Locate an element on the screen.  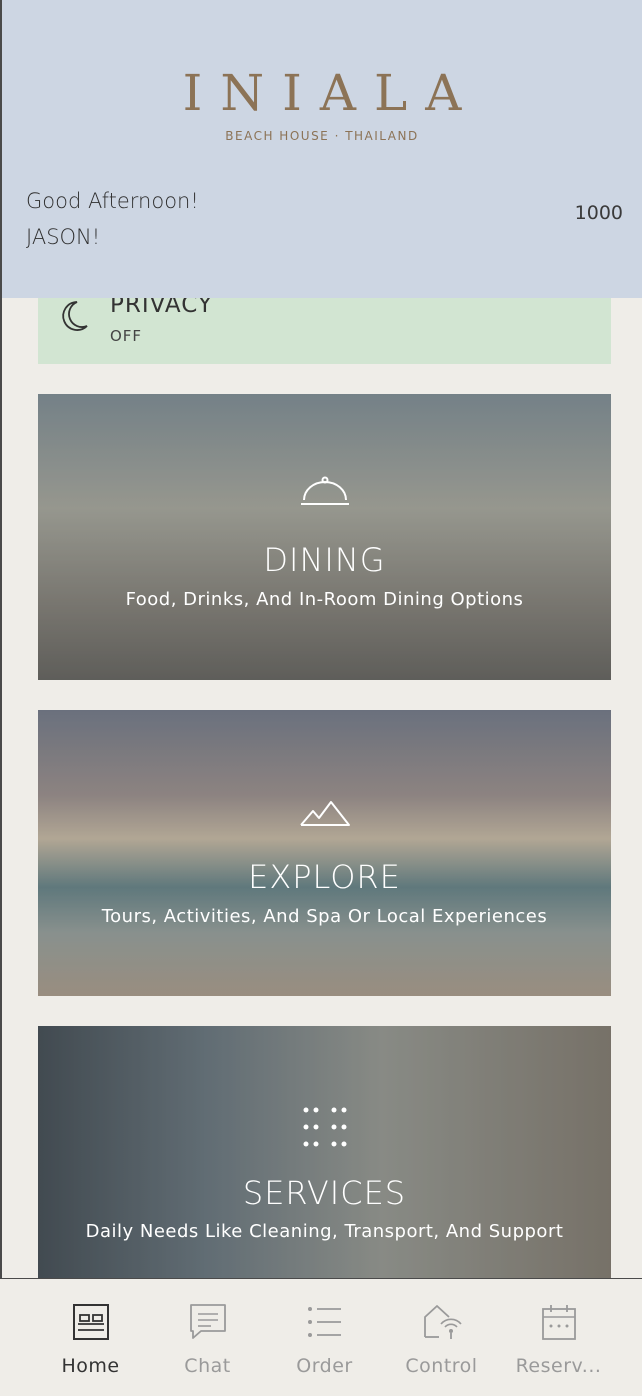
card-description: Food, Drinks, And In-Room Dining Options is located at coordinates (324, 599).